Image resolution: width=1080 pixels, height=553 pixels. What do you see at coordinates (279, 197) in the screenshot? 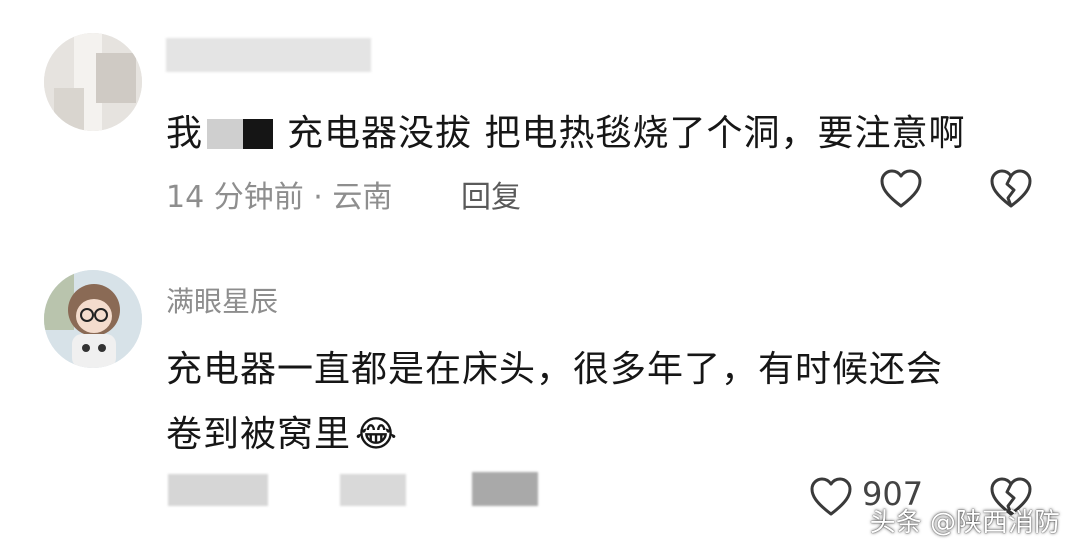
I see `comment-meta: 14 分钟前 · 云南` at bounding box center [279, 197].